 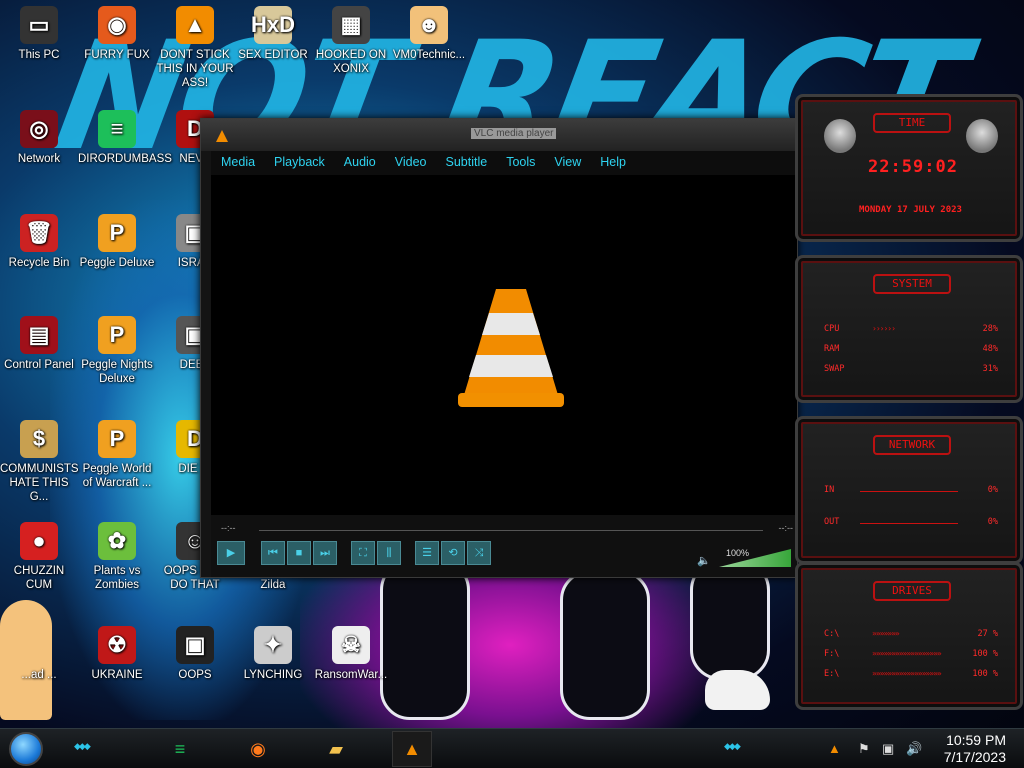 I want to click on network-row-label: IN, so click(x=829, y=490).